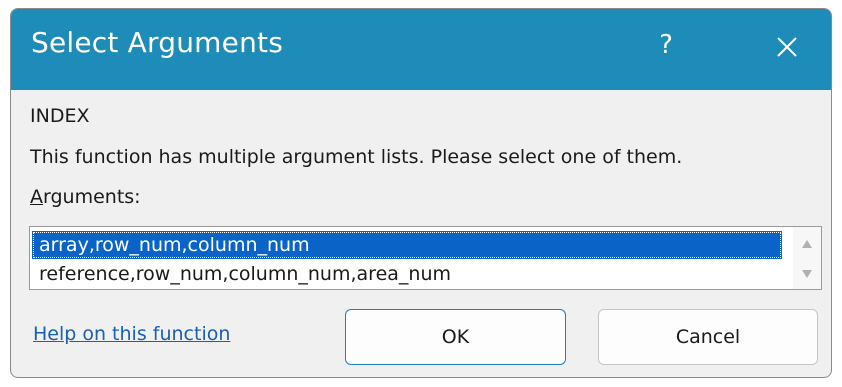  I want to click on scroll-up-arrow-icon, so click(807, 244).